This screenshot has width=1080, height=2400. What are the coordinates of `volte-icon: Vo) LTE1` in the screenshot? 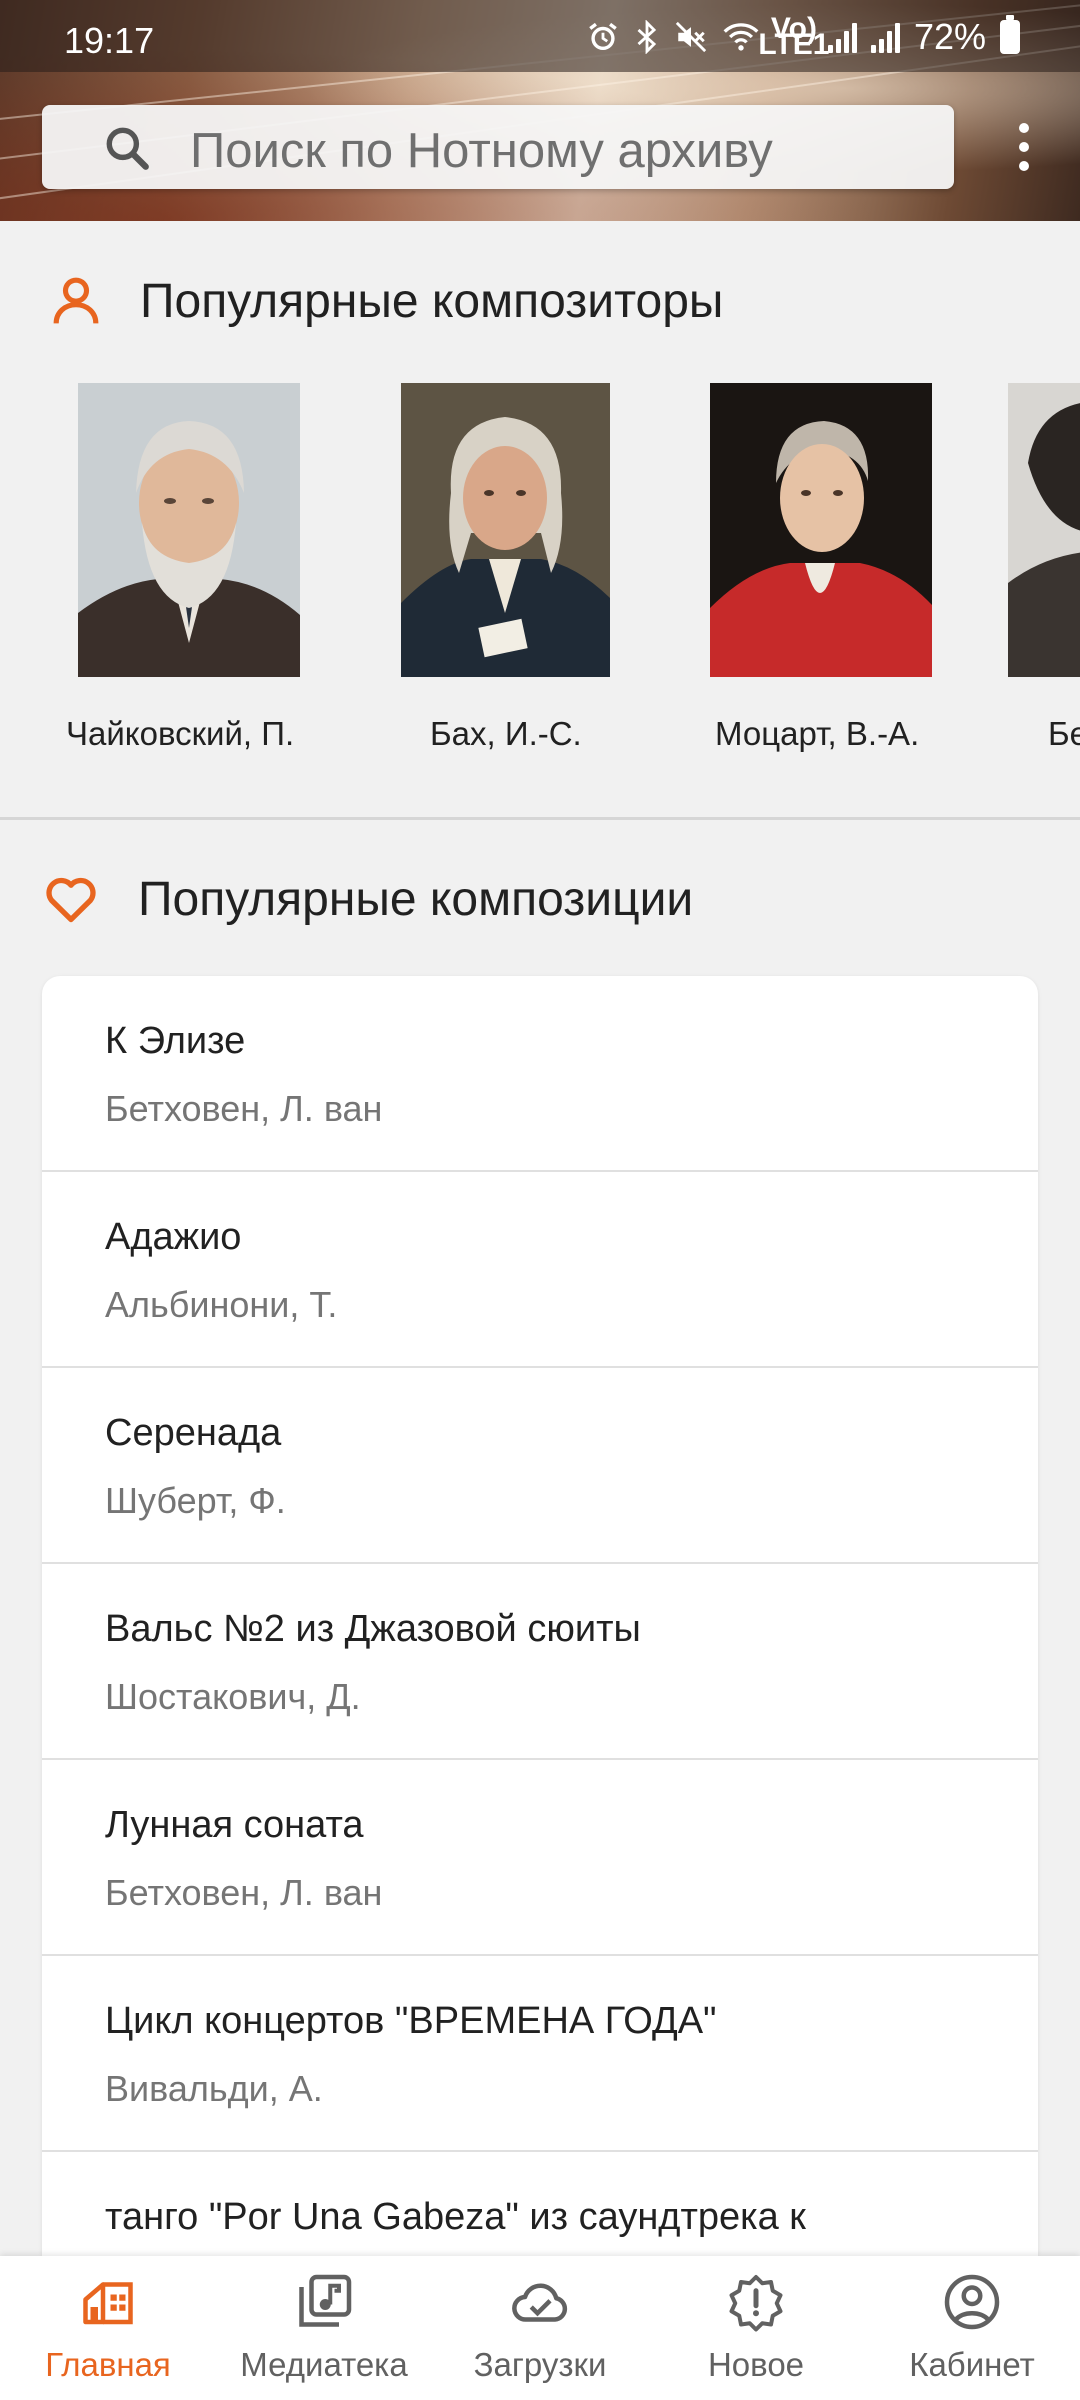 It's located at (794, 36).